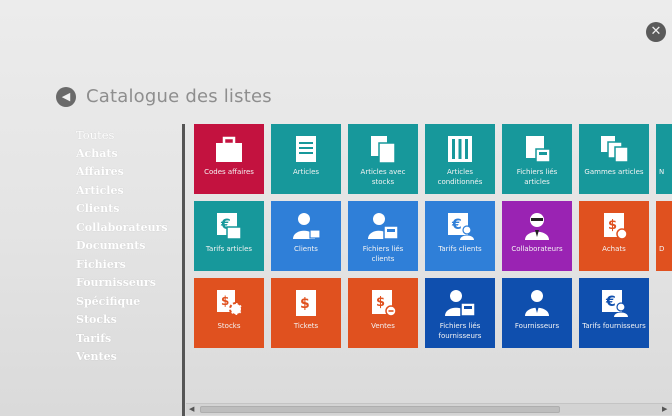 Image resolution: width=672 pixels, height=416 pixels. What do you see at coordinates (230, 303) in the screenshot?
I see `stock-settings-icon: $` at bounding box center [230, 303].